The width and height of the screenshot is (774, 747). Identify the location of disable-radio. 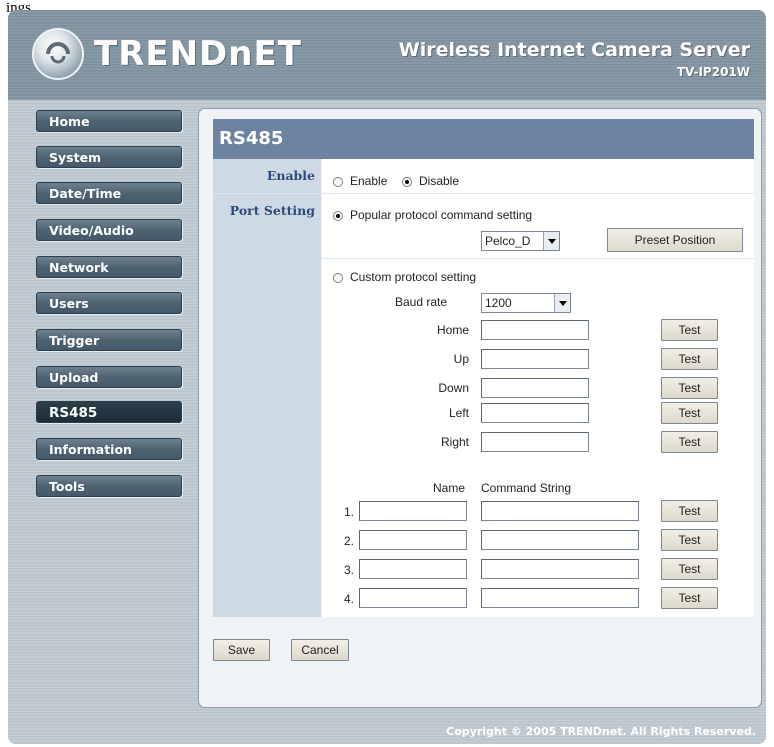
(407, 182).